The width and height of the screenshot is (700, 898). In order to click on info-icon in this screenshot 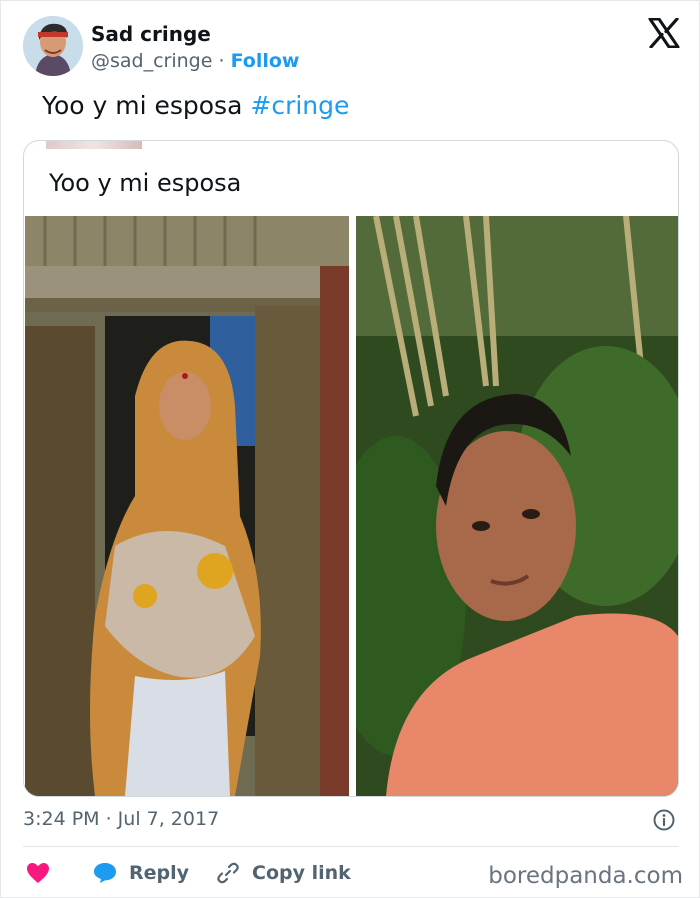, I will do `click(664, 820)`.